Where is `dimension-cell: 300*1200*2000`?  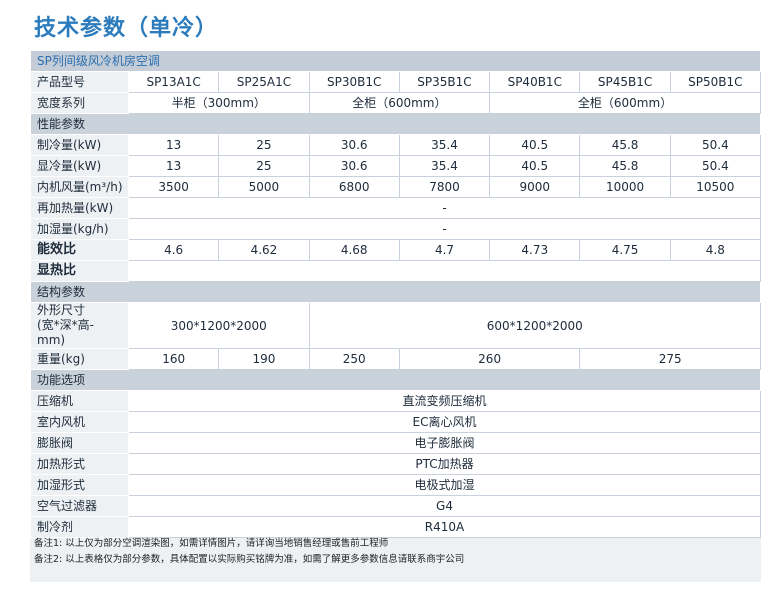
dimension-cell: 300*1200*2000 is located at coordinates (219, 325).